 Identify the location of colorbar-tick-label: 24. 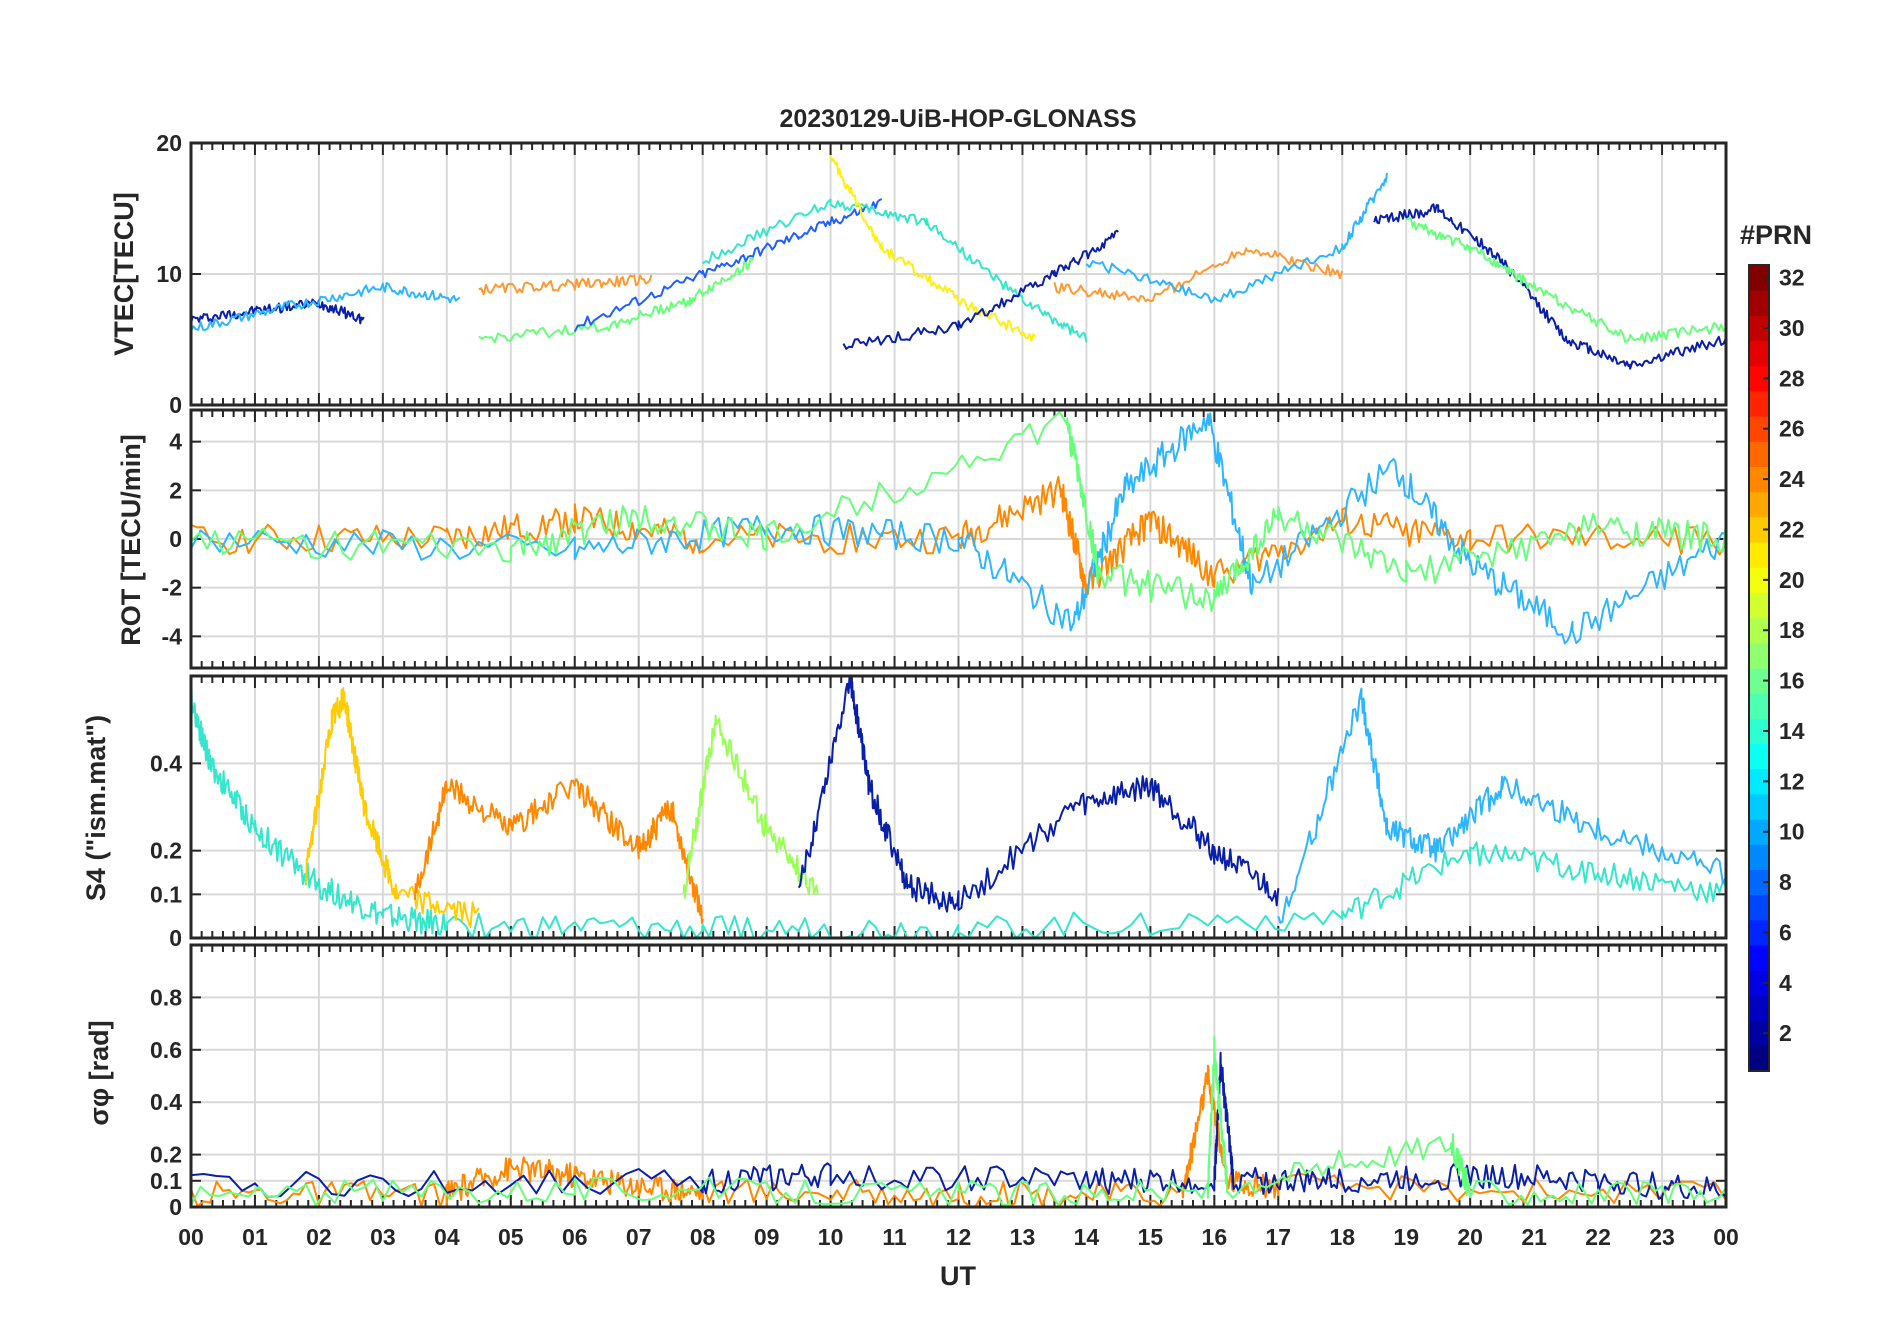
(1792, 479).